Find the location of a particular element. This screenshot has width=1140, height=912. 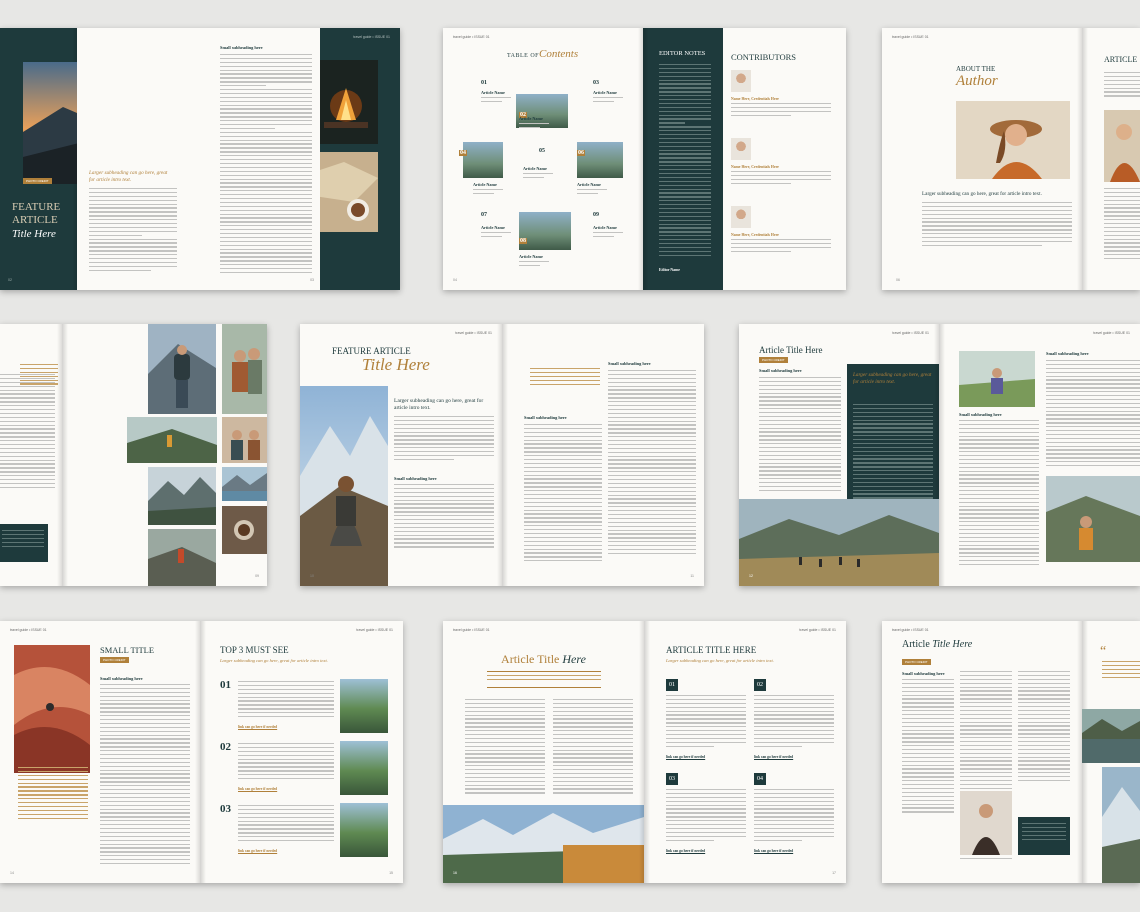

feature-small-subheading: Small subheading here is located at coordinates (241, 47).